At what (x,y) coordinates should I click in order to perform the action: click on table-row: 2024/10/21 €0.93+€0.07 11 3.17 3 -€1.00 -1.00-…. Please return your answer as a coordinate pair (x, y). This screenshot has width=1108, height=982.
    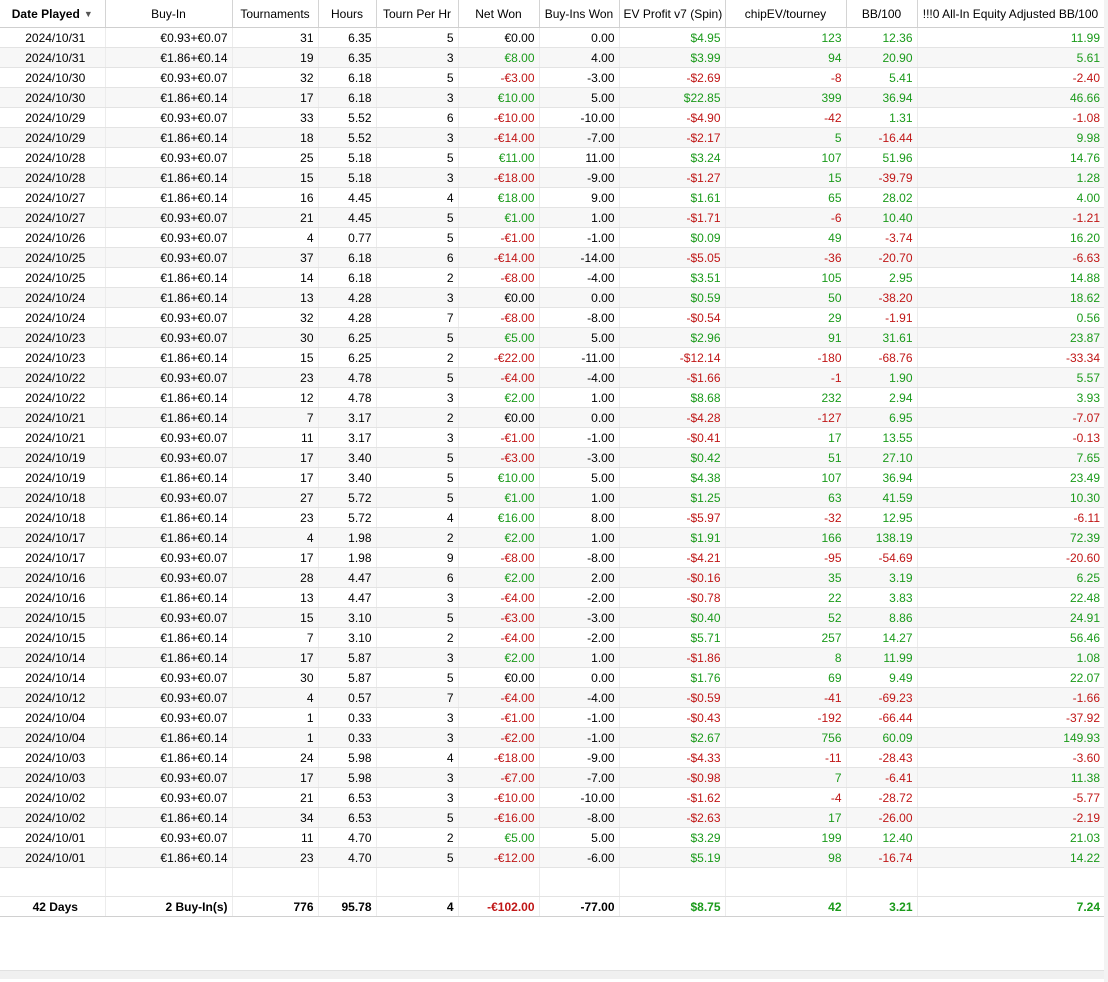
    Looking at the image, I should click on (552, 437).